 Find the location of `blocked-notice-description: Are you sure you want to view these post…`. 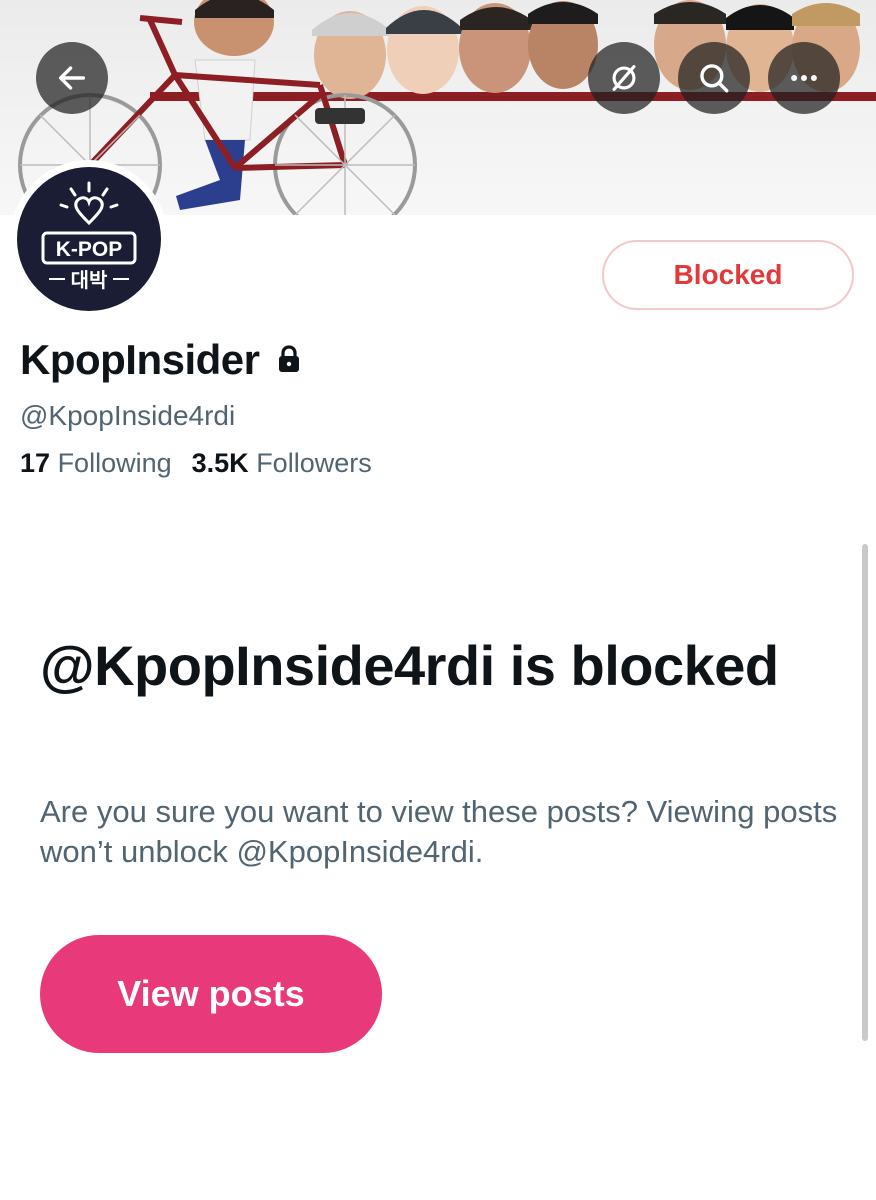

blocked-notice-description: Are you sure you want to view these post… is located at coordinates (439, 831).